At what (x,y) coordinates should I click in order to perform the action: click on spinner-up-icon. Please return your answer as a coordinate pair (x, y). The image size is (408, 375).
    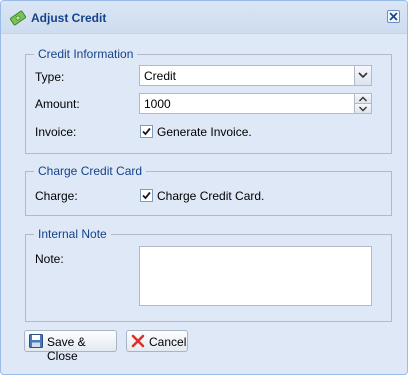
    Looking at the image, I should click on (362, 99).